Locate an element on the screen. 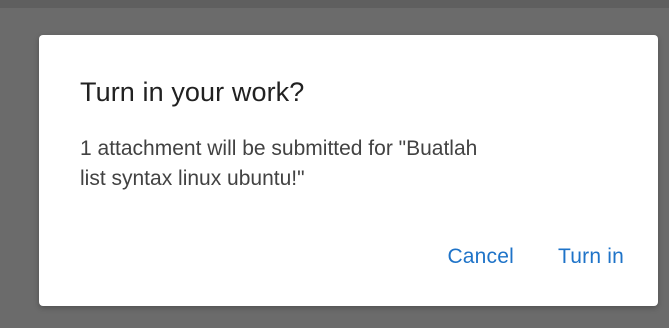 The width and height of the screenshot is (669, 328). dialog-actions: Cancel Turn in is located at coordinates (535, 257).